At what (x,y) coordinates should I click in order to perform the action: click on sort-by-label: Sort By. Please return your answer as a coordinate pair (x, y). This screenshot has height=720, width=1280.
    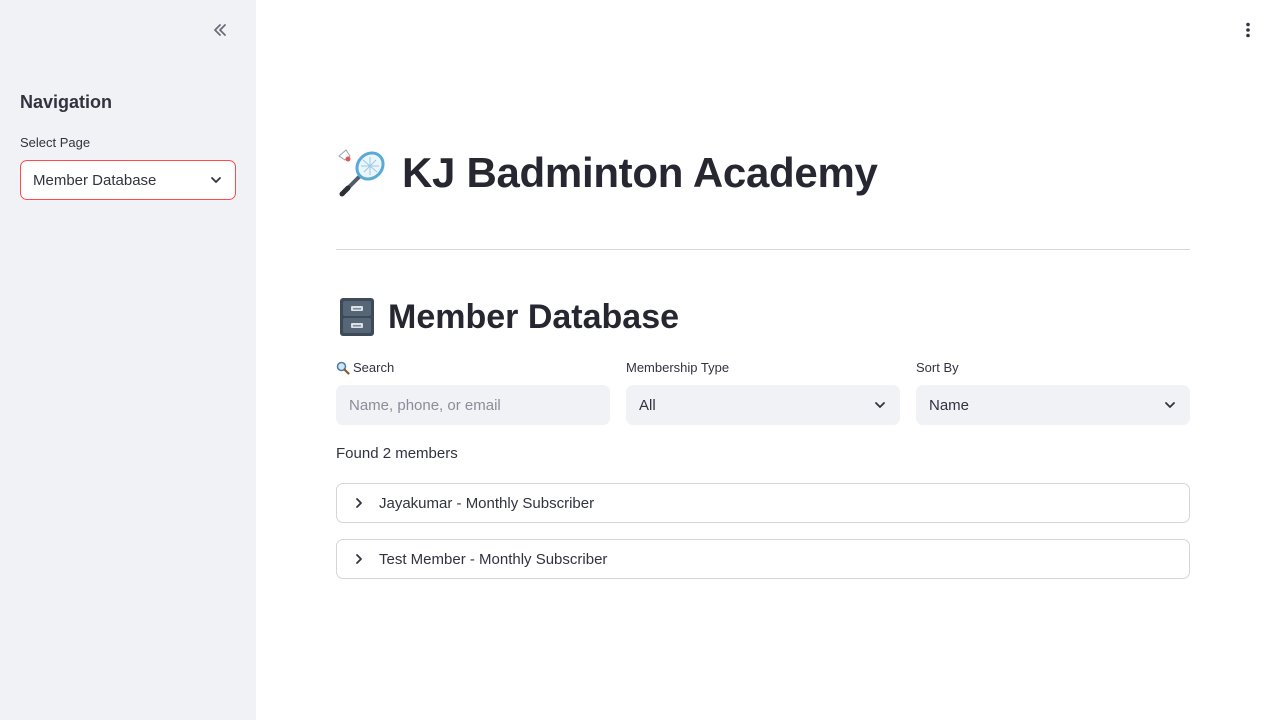
    Looking at the image, I should click on (937, 367).